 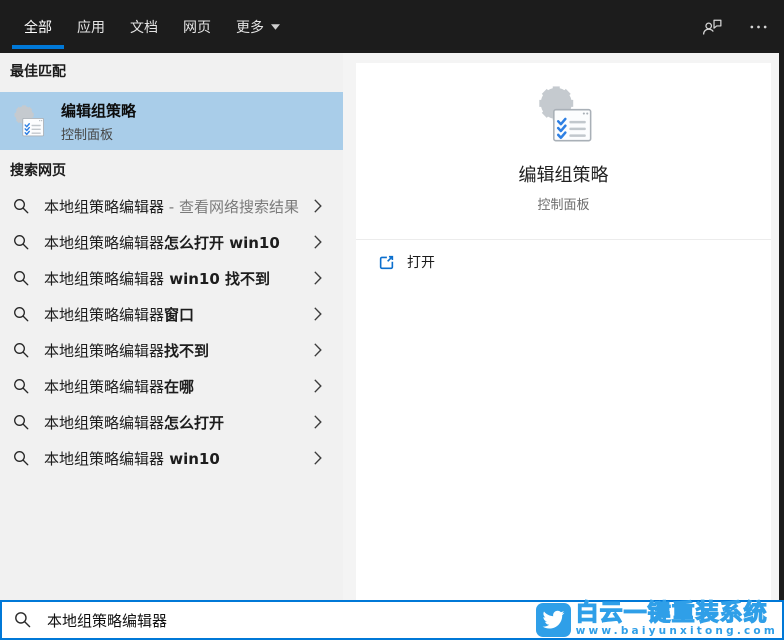 What do you see at coordinates (187, 350) in the screenshot?
I see `suggestion-suffix: 找不到` at bounding box center [187, 350].